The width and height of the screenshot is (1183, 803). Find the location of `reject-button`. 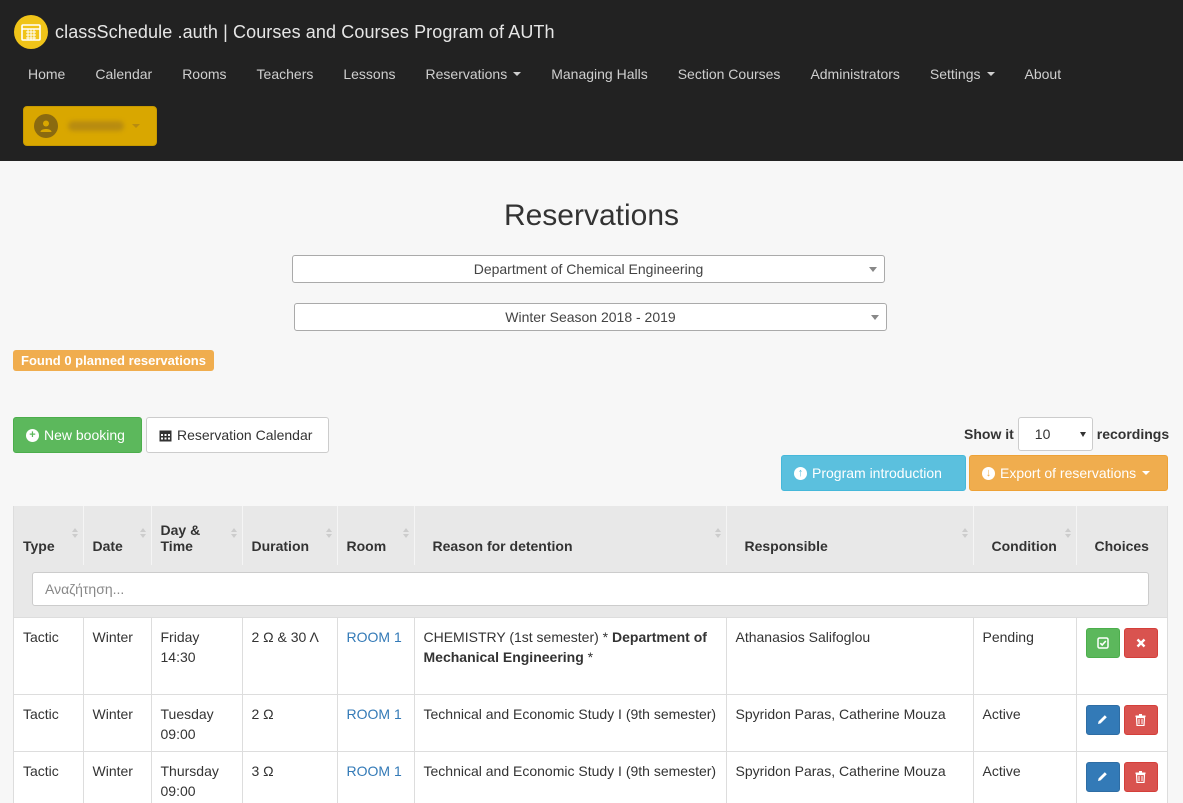

reject-button is located at coordinates (1140, 642).